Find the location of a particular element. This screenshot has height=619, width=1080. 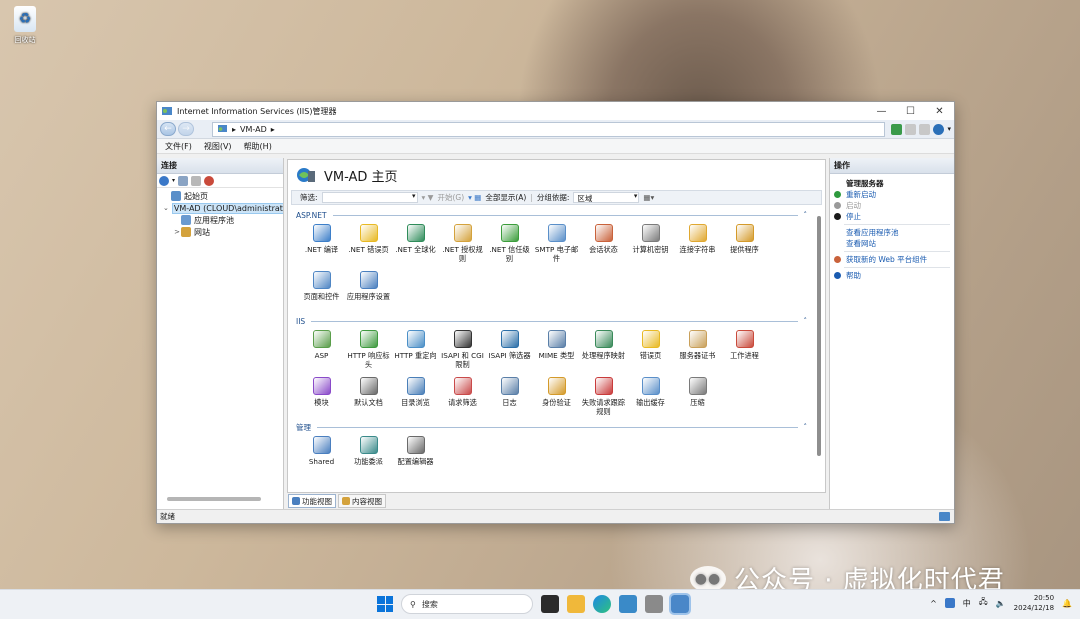

server-manager-icon is located at coordinates (628, 604).